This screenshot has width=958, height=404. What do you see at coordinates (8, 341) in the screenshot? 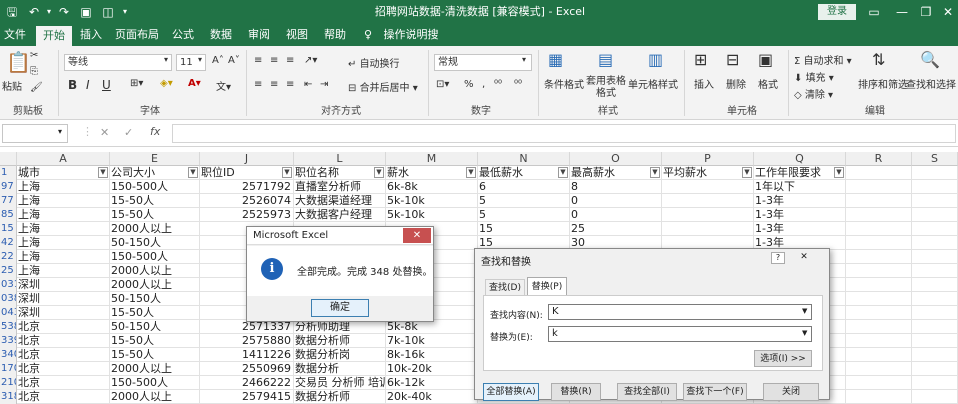
I see `row-header: 339` at bounding box center [8, 341].